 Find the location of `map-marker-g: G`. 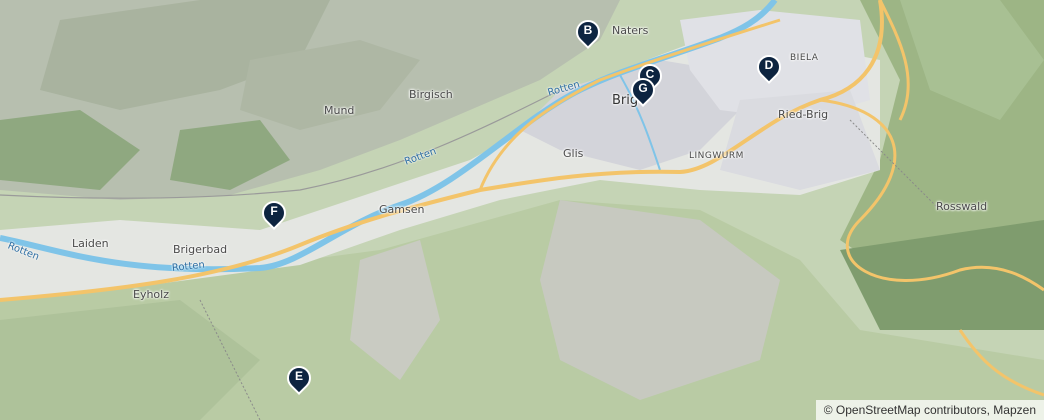

map-marker-g: G is located at coordinates (643, 91).